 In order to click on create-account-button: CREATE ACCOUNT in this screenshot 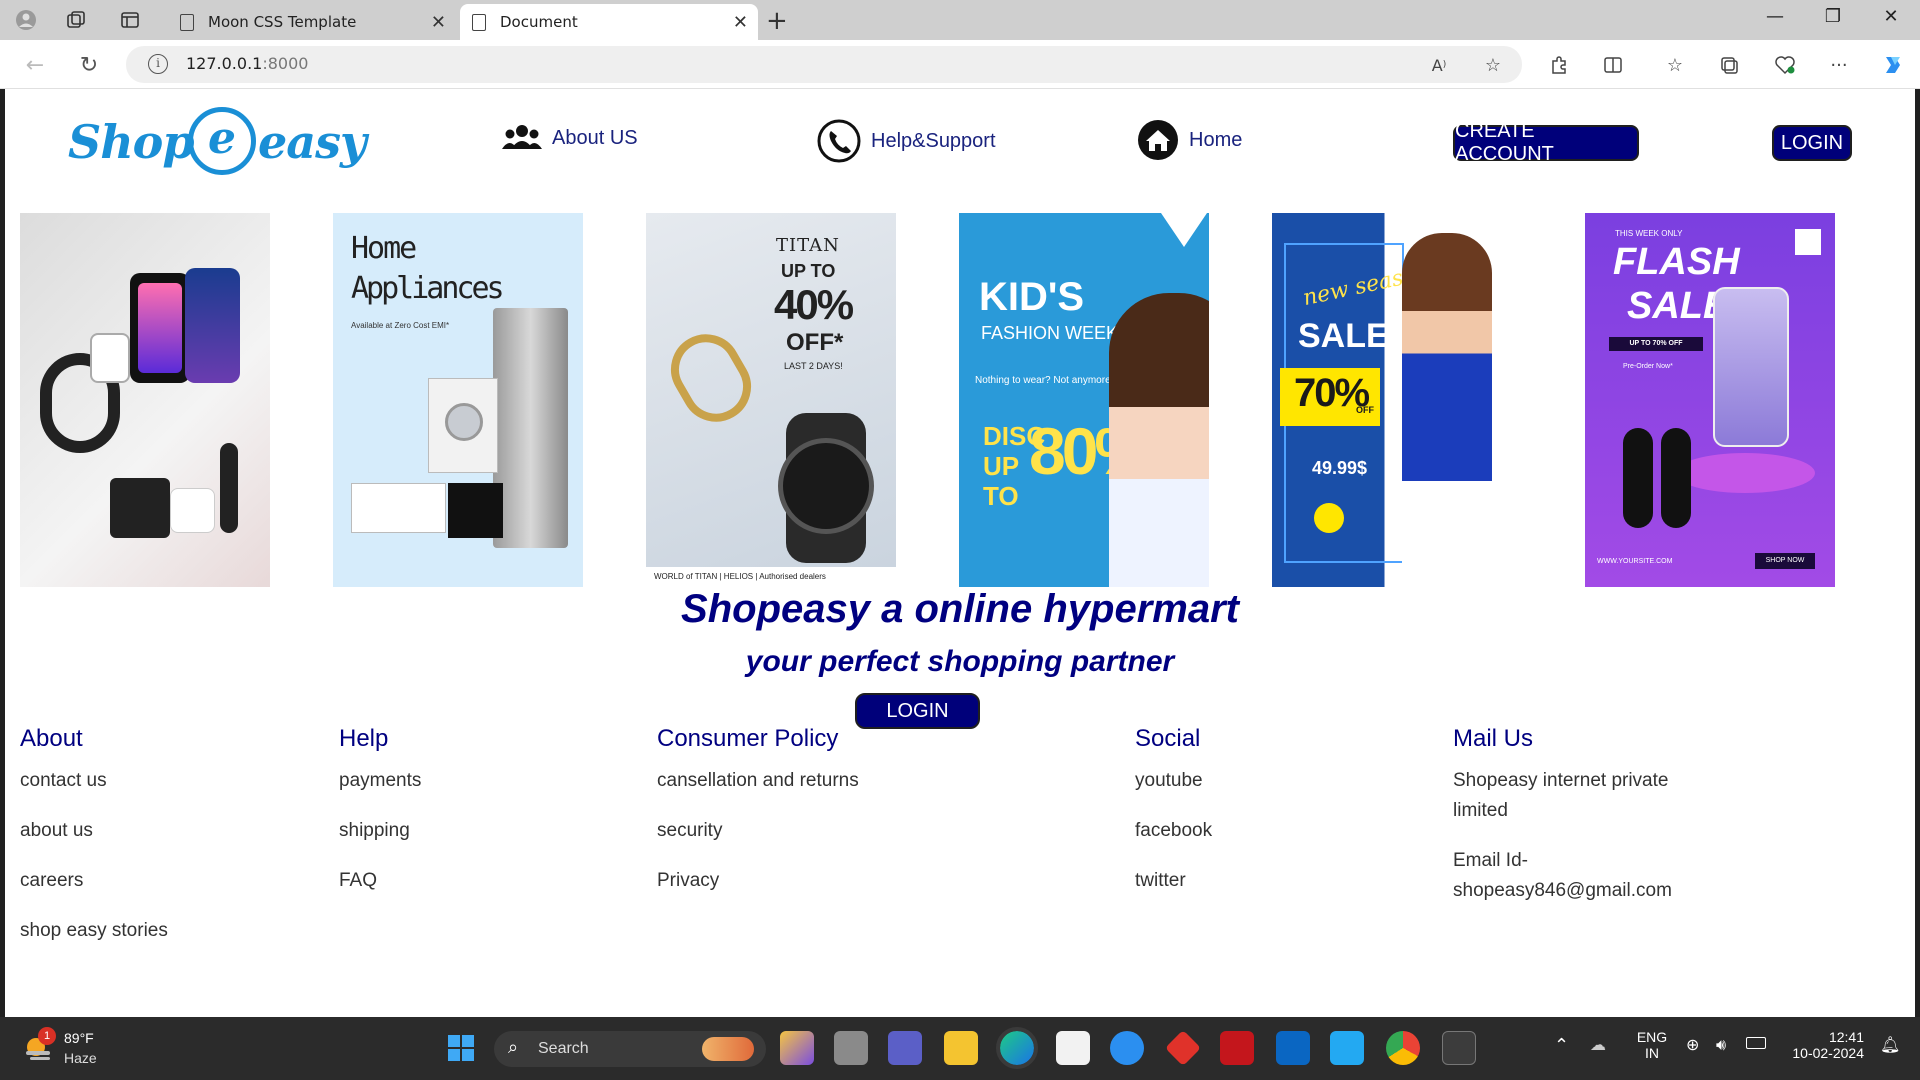, I will do `click(1546, 142)`.